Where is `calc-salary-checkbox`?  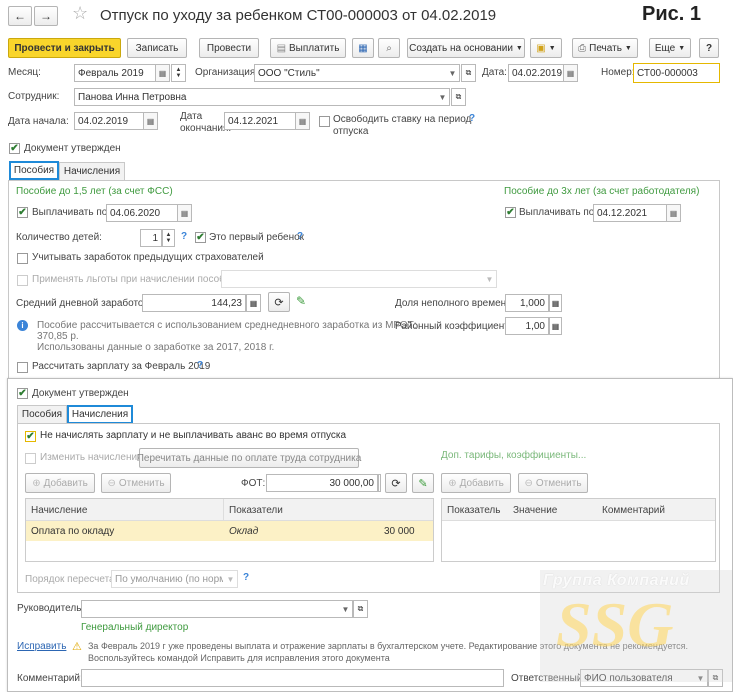
calc-salary-checkbox is located at coordinates (22, 367).